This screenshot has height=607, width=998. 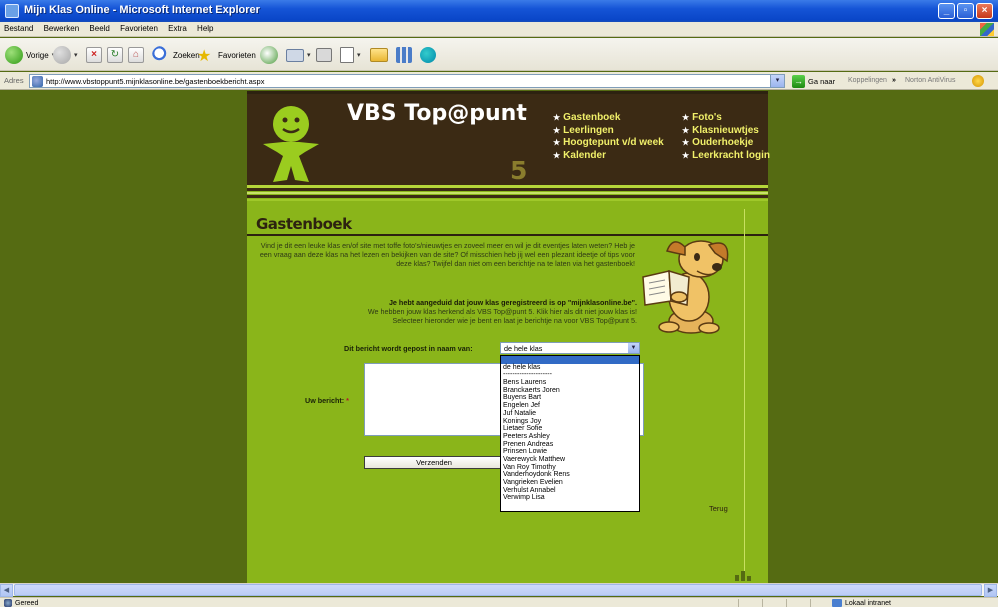 I want to click on menu-favorieten: Favorieten, so click(x=139, y=27).